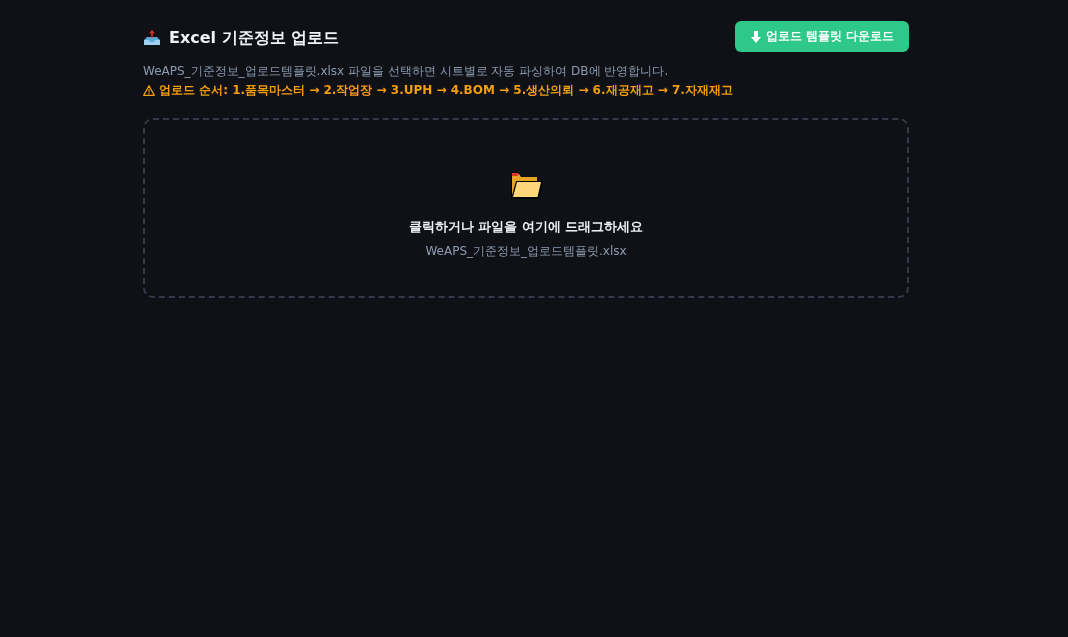 This screenshot has width=1068, height=637. Describe the element at coordinates (755, 36) in the screenshot. I see `down-arrow-icon` at that location.